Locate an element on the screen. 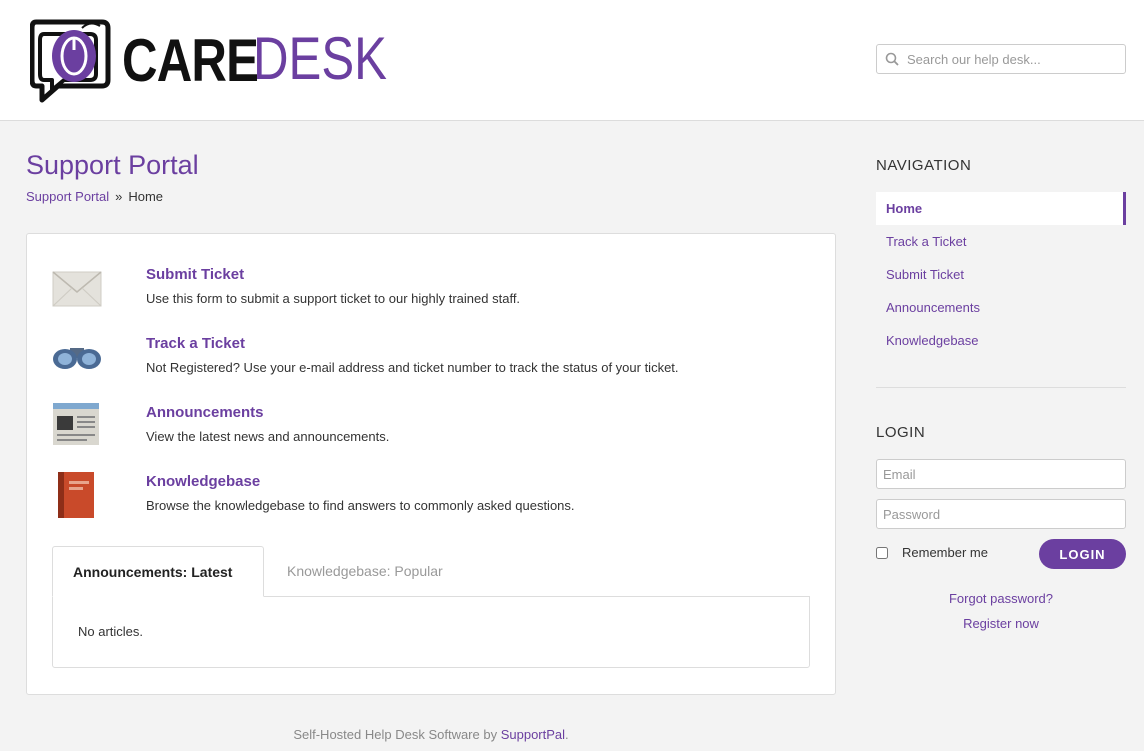  password-field is located at coordinates (1001, 514).